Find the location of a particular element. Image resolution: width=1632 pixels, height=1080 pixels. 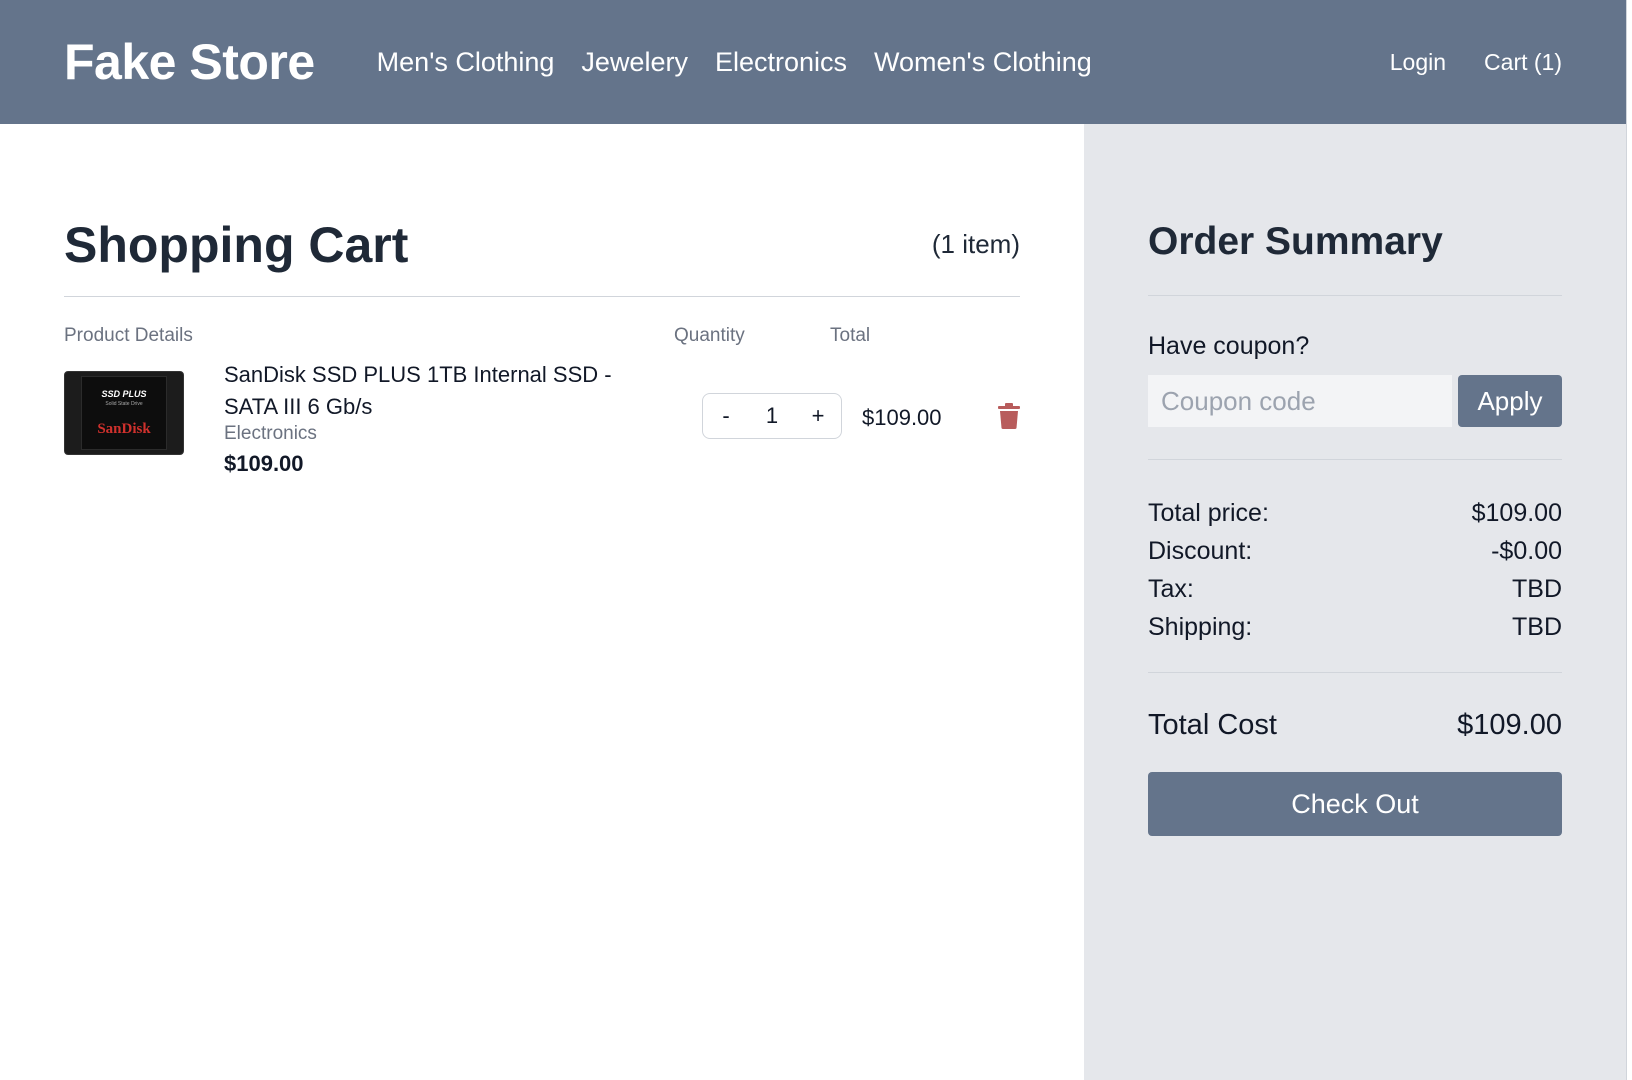

coupon-label: Have coupon? is located at coordinates (1229, 346).